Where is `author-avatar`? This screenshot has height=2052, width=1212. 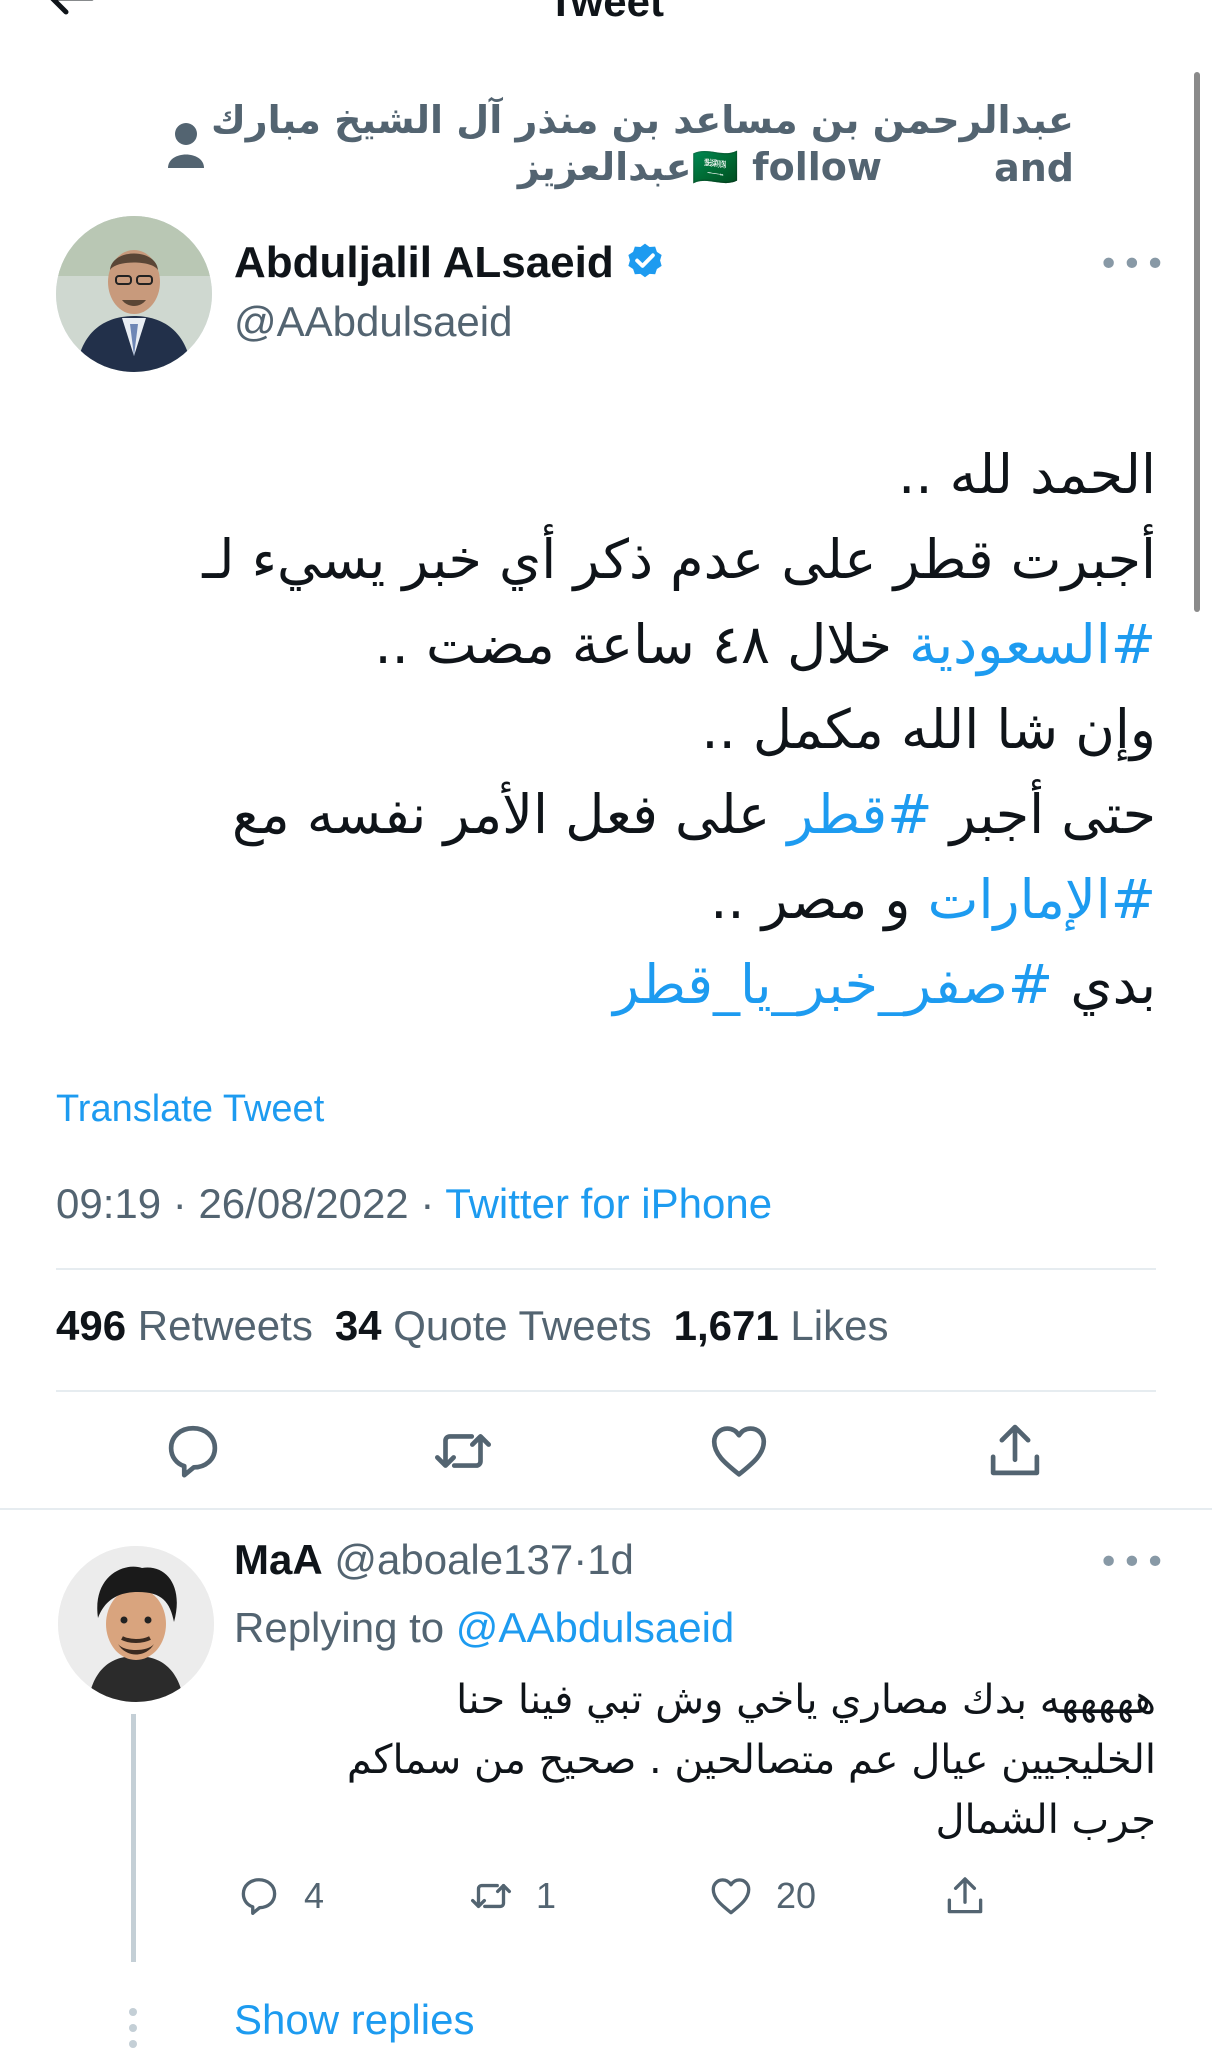
author-avatar is located at coordinates (134, 294).